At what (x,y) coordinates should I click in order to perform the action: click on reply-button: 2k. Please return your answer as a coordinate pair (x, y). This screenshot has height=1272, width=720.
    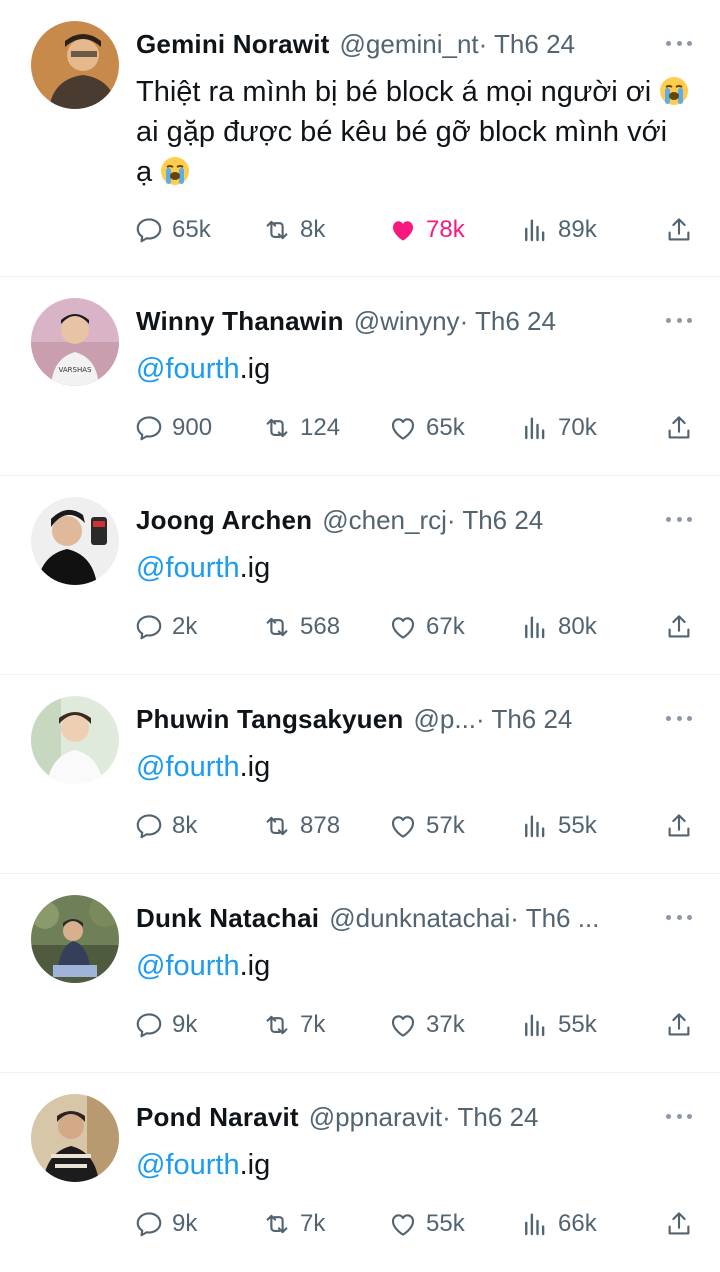
    Looking at the image, I should click on (165, 627).